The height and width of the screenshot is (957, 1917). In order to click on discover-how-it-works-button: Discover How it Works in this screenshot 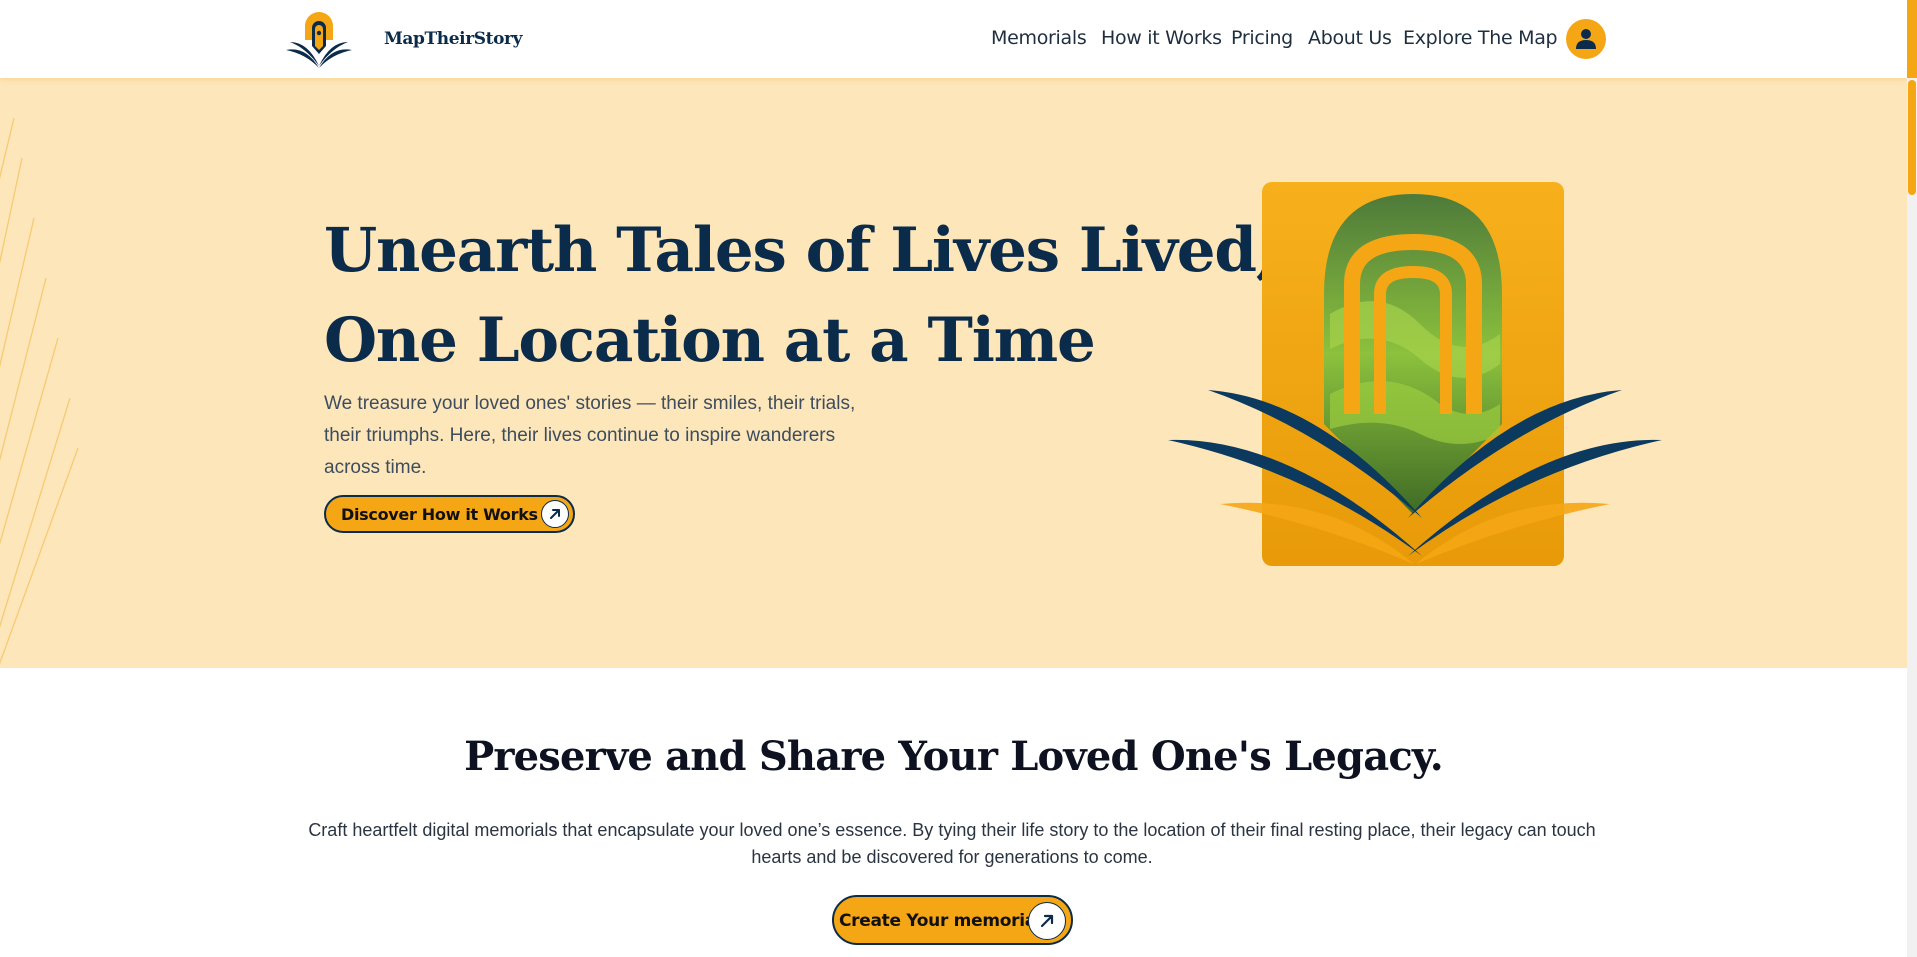, I will do `click(449, 514)`.